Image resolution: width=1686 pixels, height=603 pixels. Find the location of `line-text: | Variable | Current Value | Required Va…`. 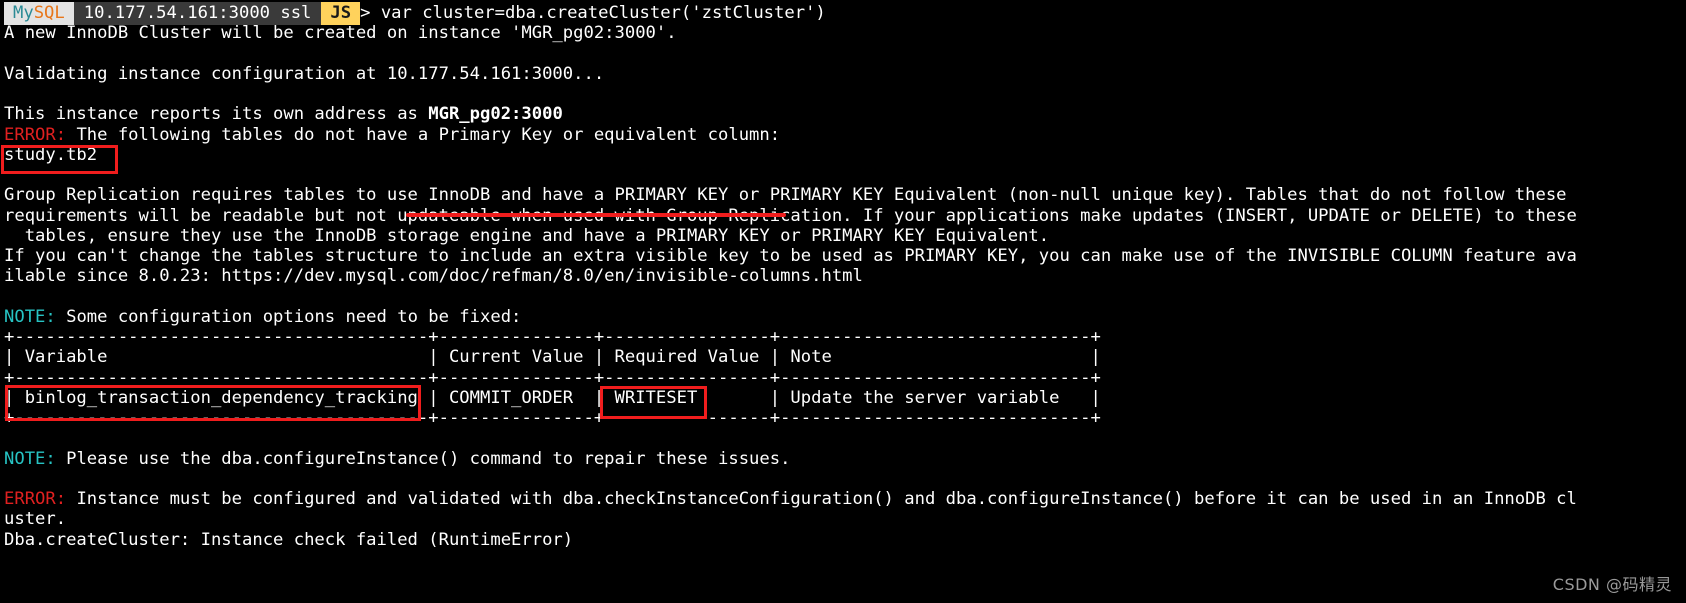

line-text: | Variable | Current Value | Required Va… is located at coordinates (552, 357).